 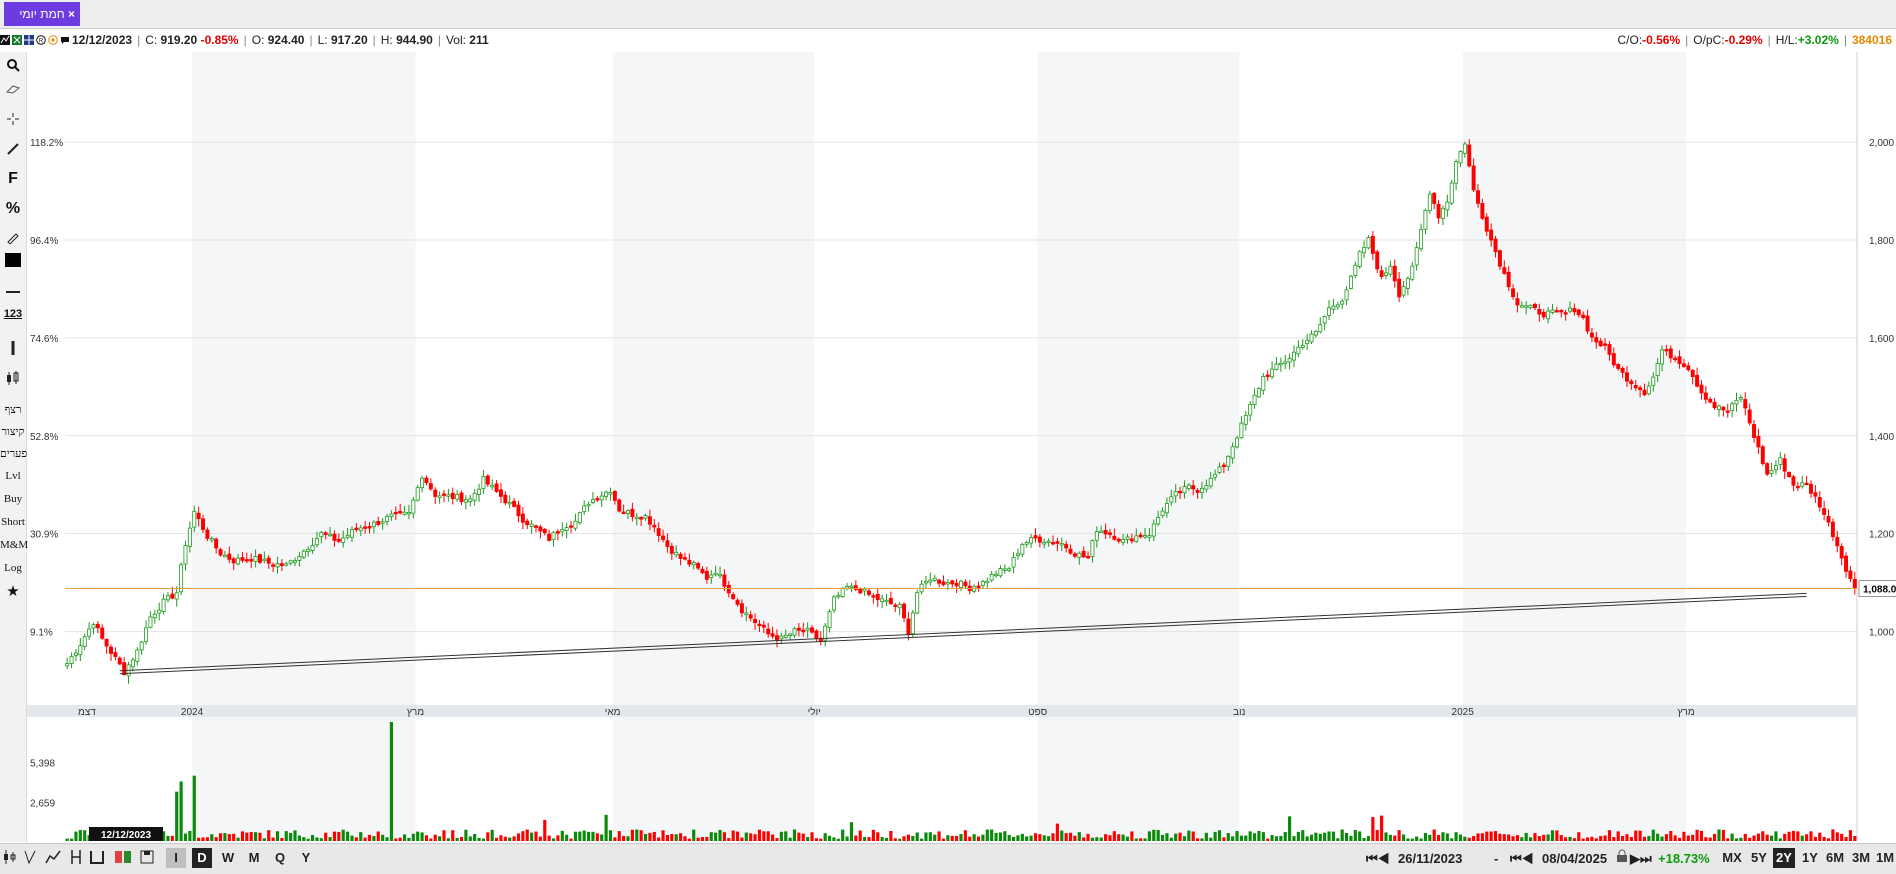 What do you see at coordinates (13, 499) in the screenshot?
I see `toolbar-item-buy: Buy` at bounding box center [13, 499].